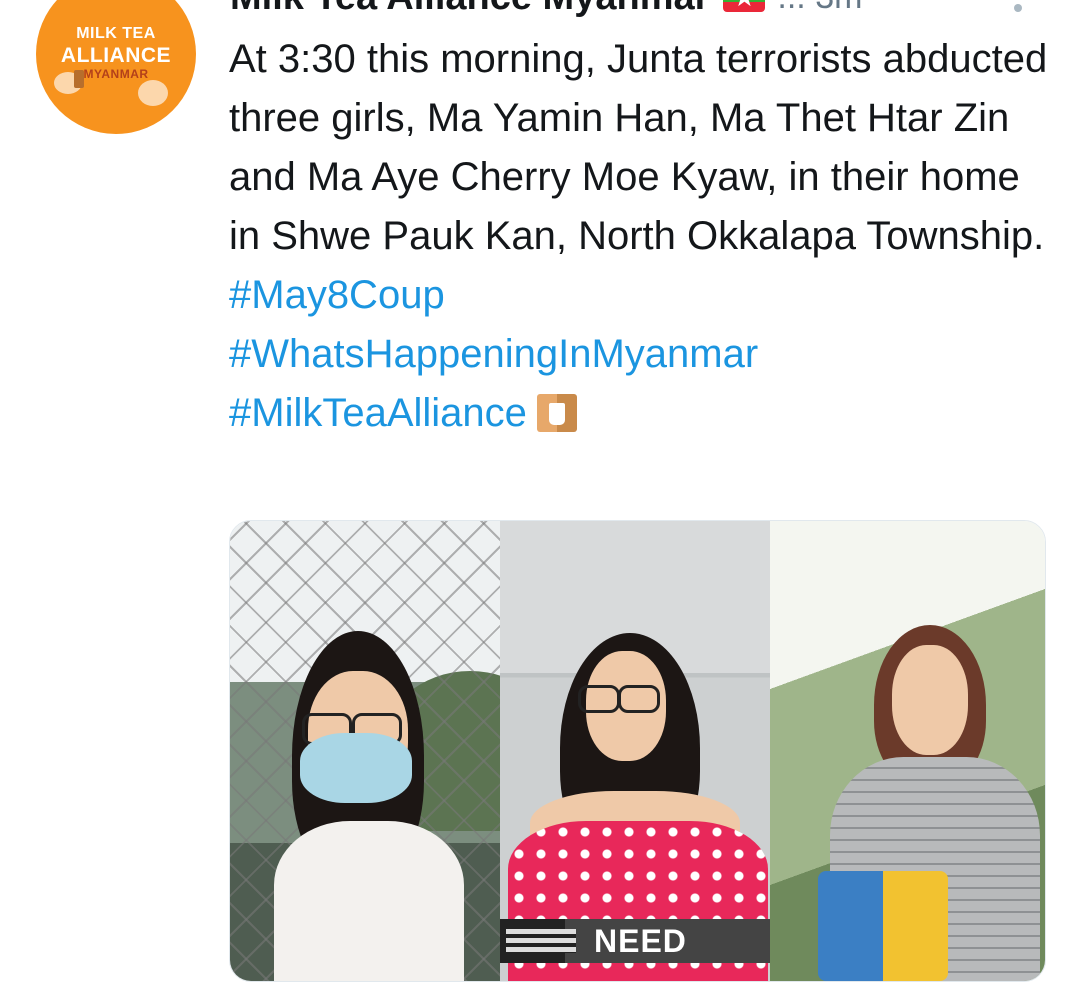 The width and height of the screenshot is (1079, 982). I want to click on photo-banner: NEED, so click(635, 941).